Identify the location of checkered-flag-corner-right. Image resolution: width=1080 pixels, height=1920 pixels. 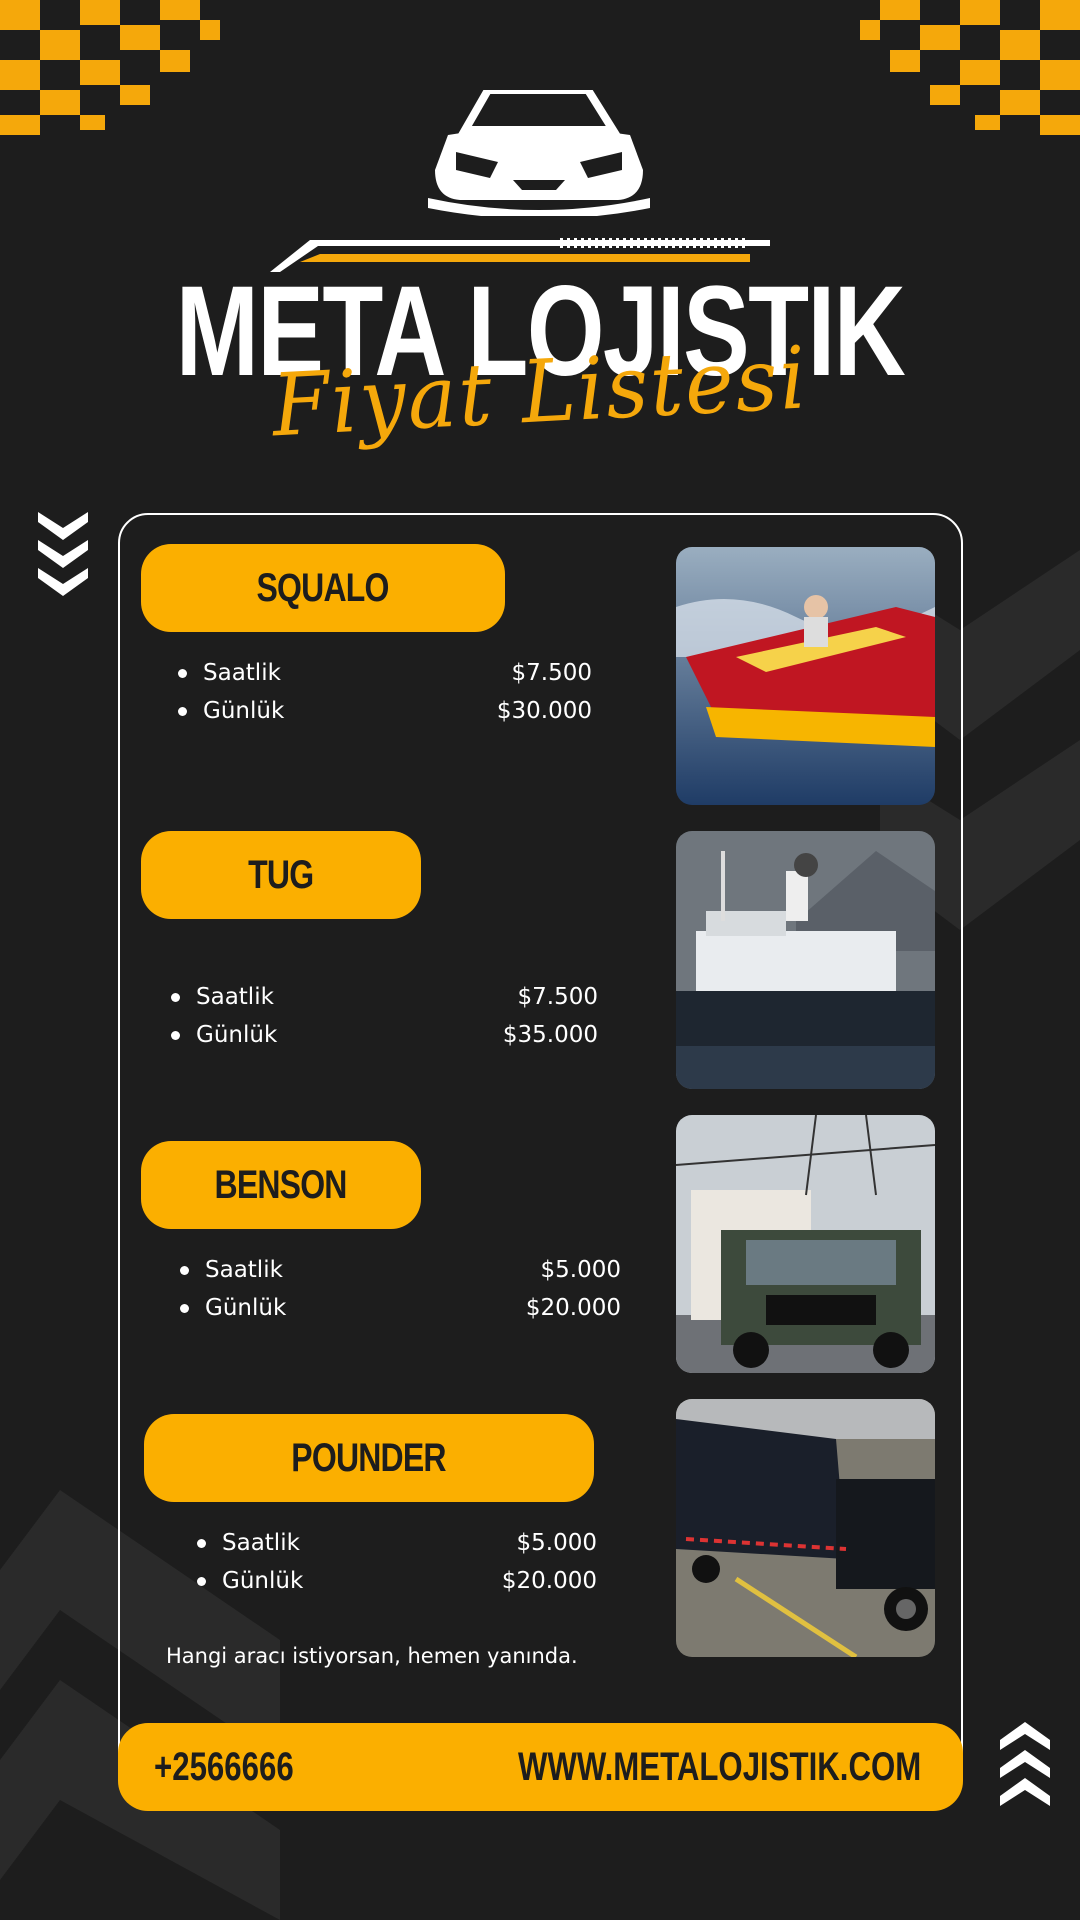
(970, 75).